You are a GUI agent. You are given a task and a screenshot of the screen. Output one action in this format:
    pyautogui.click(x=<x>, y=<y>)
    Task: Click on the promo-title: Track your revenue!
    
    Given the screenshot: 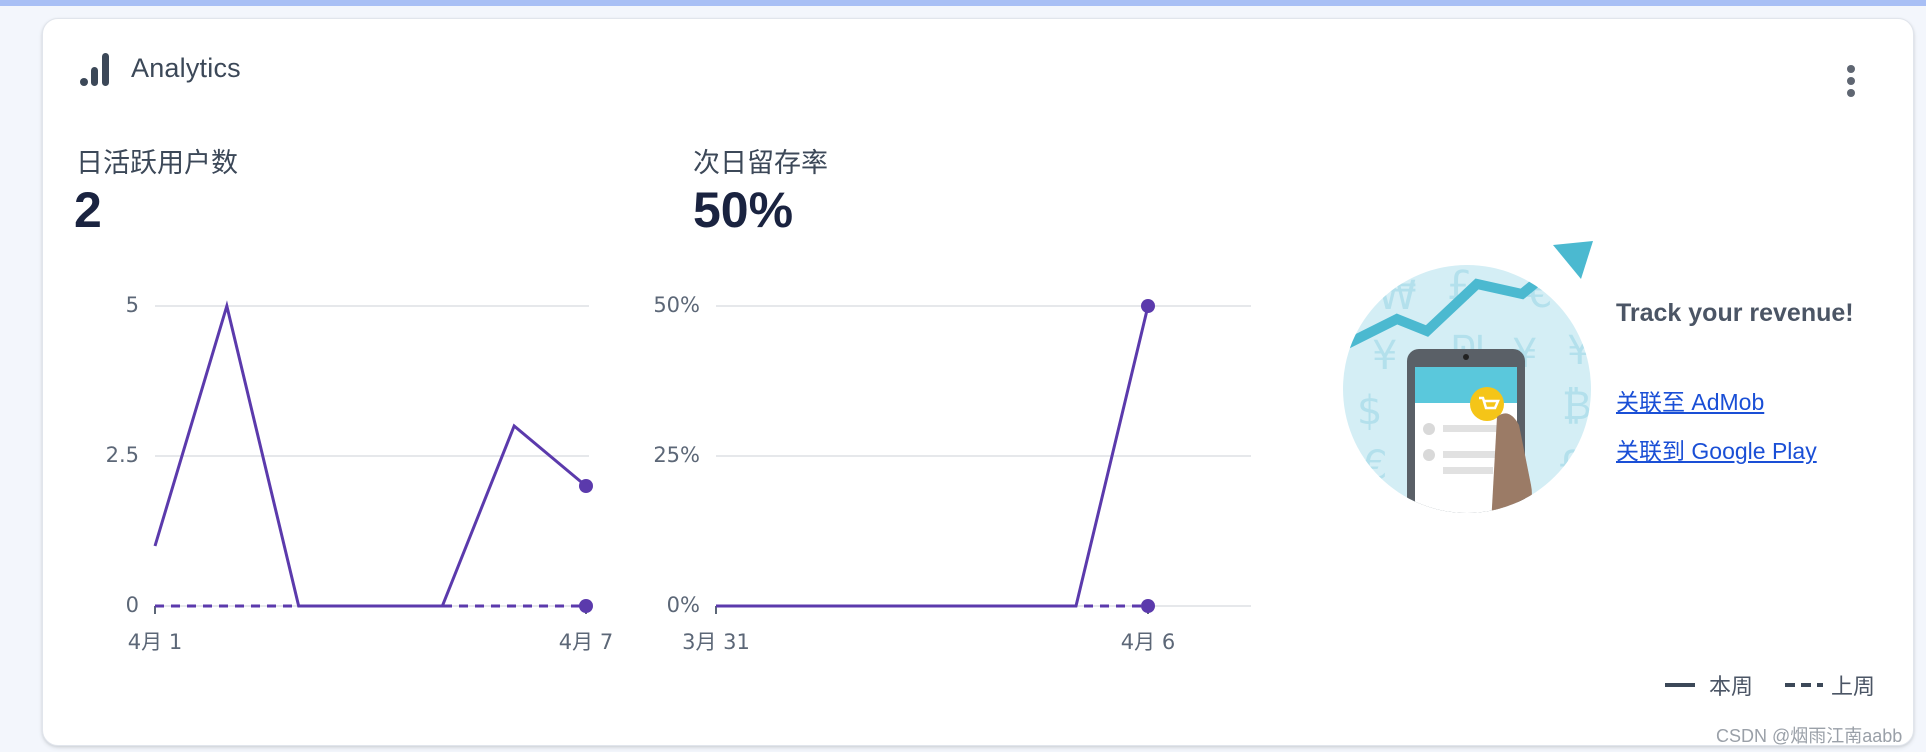 What is the action you would take?
    pyautogui.click(x=1735, y=313)
    